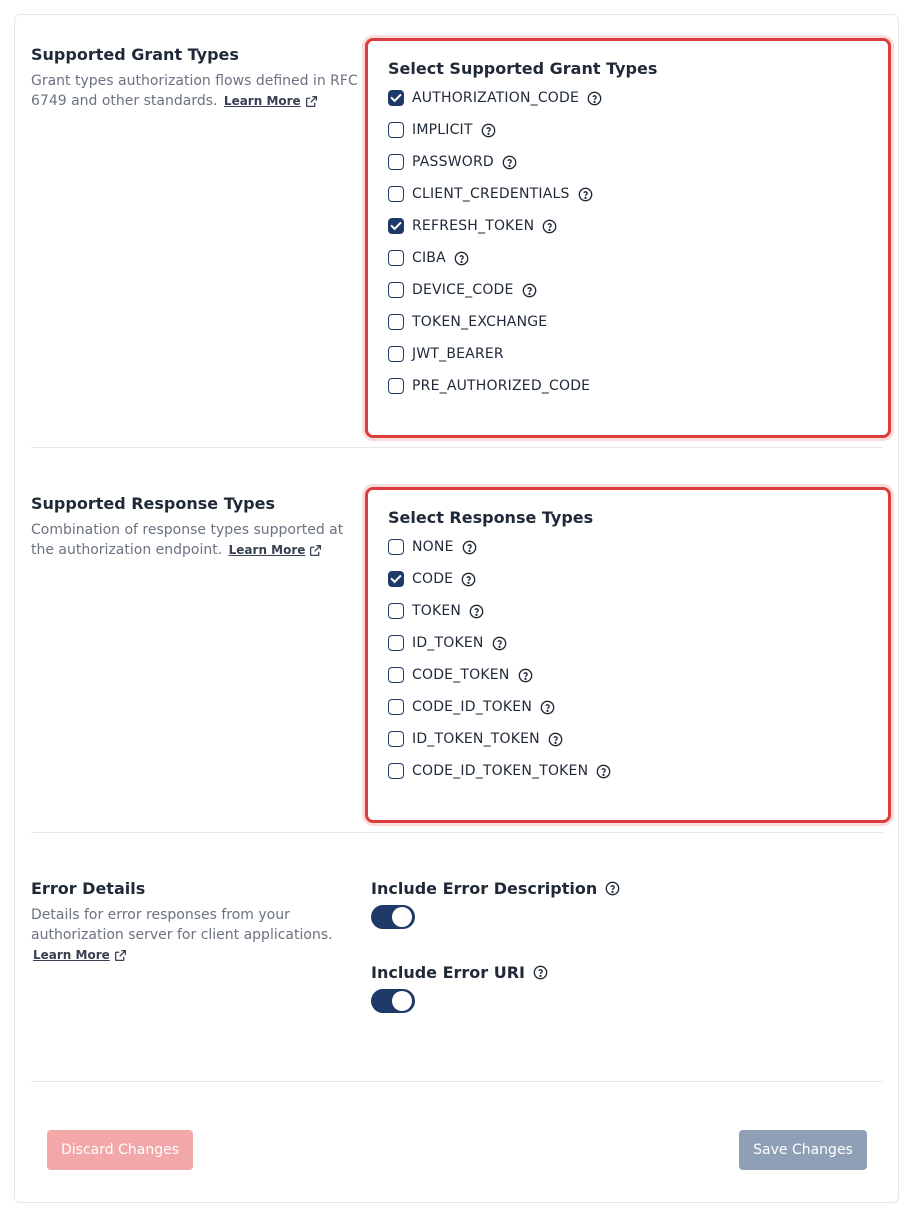  I want to click on option-pre-authorized-code: PRE_AUTHORIZED_CODE, so click(489, 386).